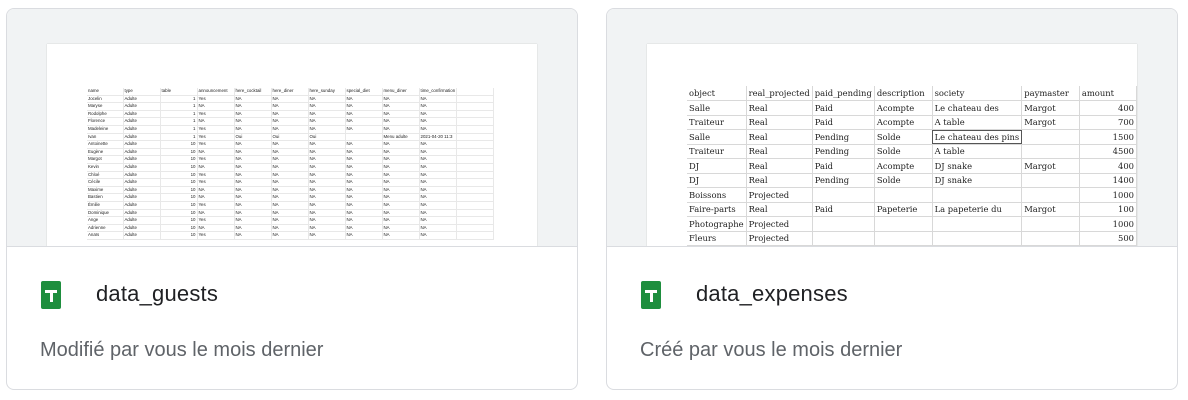 The image size is (1188, 400). Describe the element at coordinates (977, 122) in the screenshot. I see `sheet-cell: A table` at that location.